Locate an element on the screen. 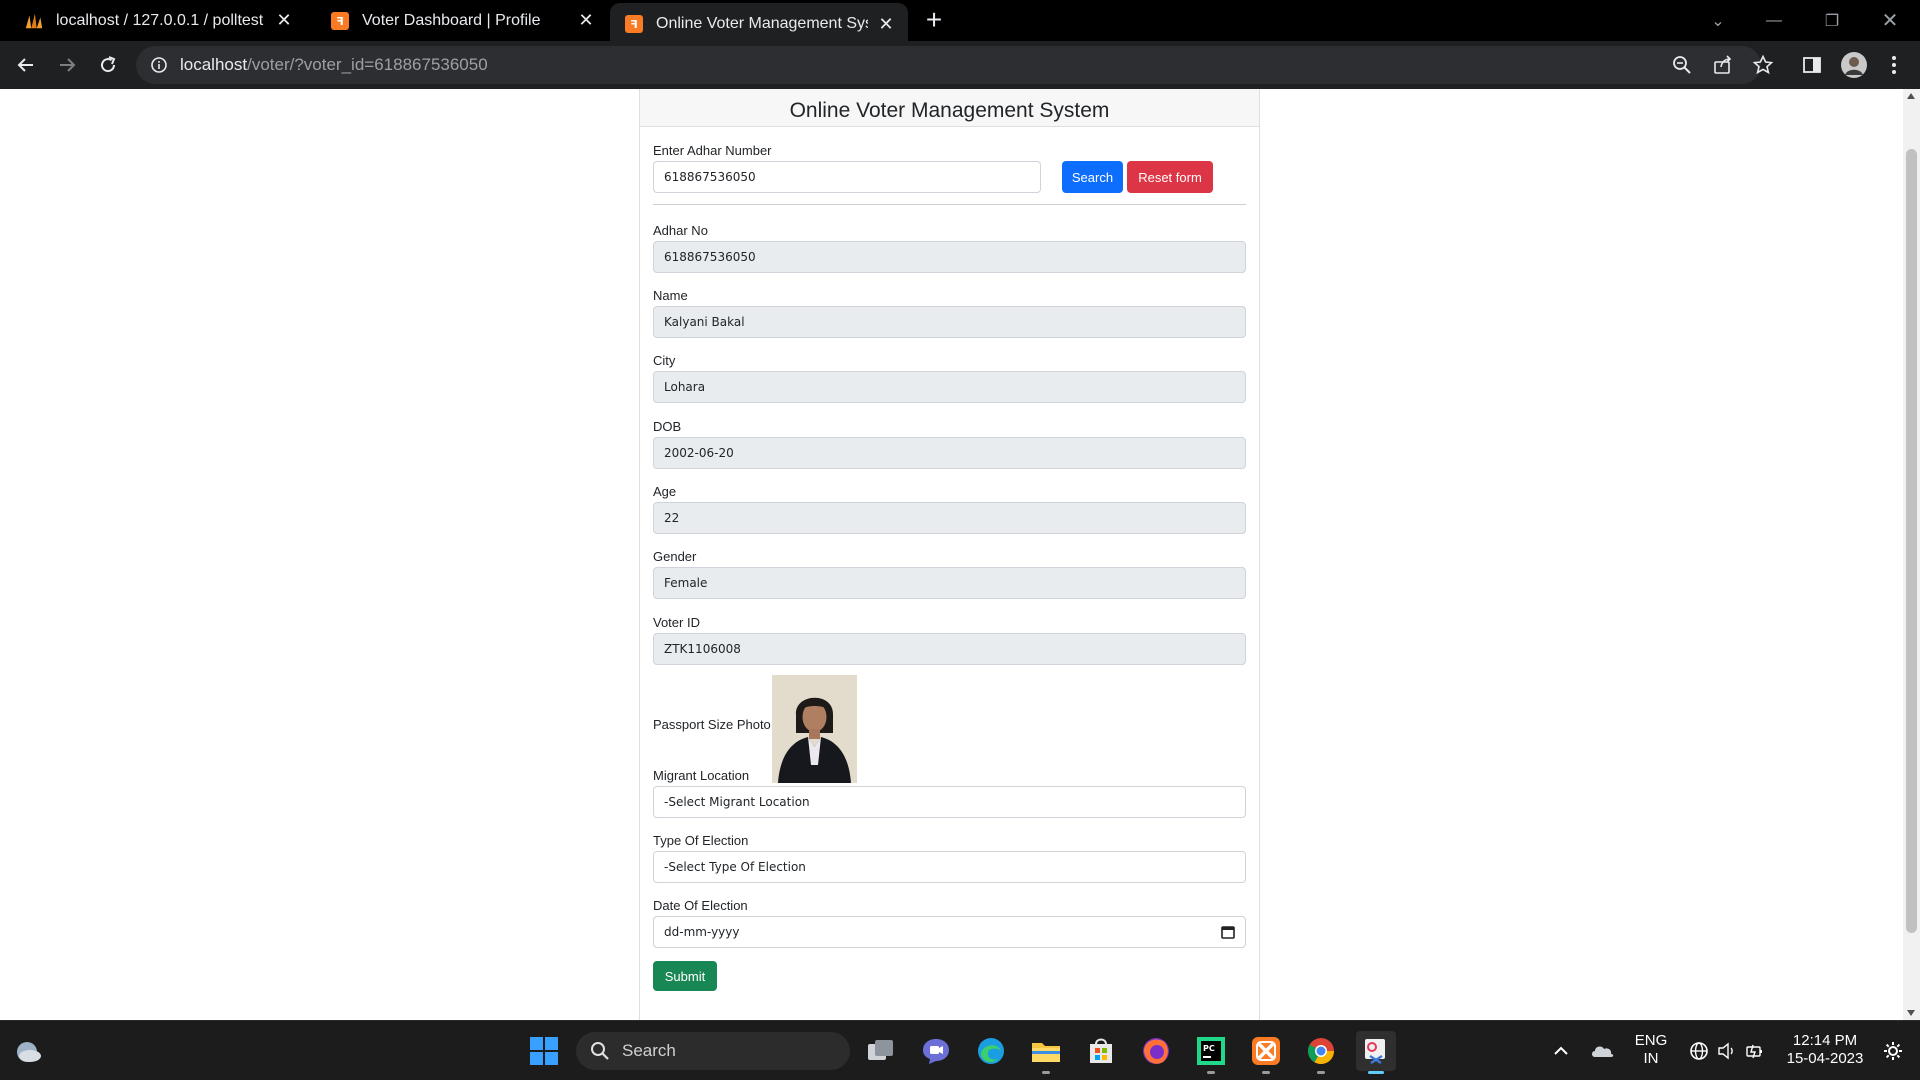 Image resolution: width=1920 pixels, height=1080 pixels. language-indicator: ENG IN is located at coordinates (1651, 1050).